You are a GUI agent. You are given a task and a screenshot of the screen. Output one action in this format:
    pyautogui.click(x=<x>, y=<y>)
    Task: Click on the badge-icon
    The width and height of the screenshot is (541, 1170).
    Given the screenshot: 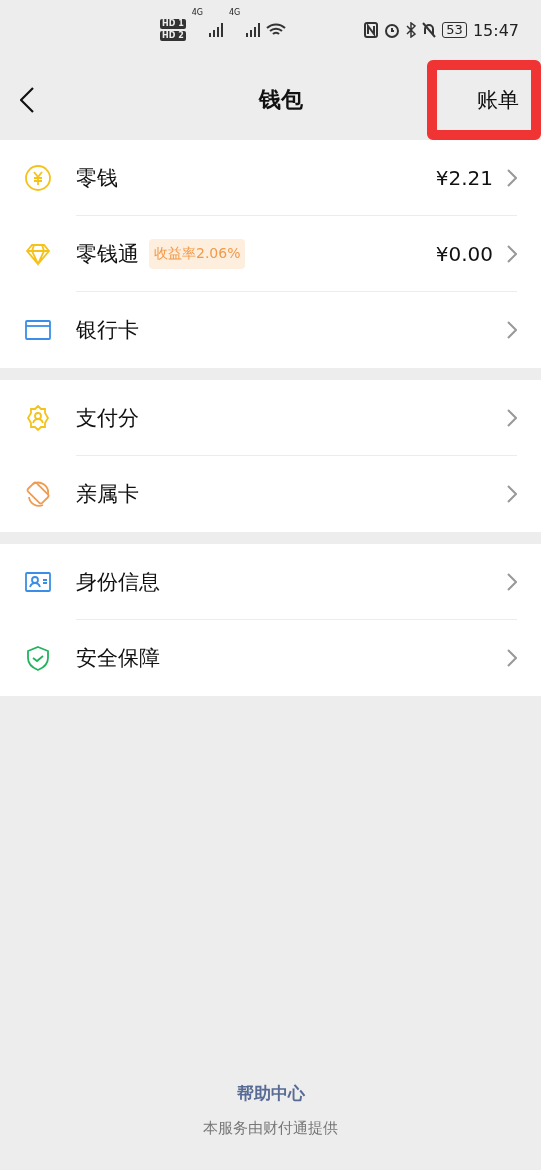 What is the action you would take?
    pyautogui.click(x=38, y=418)
    